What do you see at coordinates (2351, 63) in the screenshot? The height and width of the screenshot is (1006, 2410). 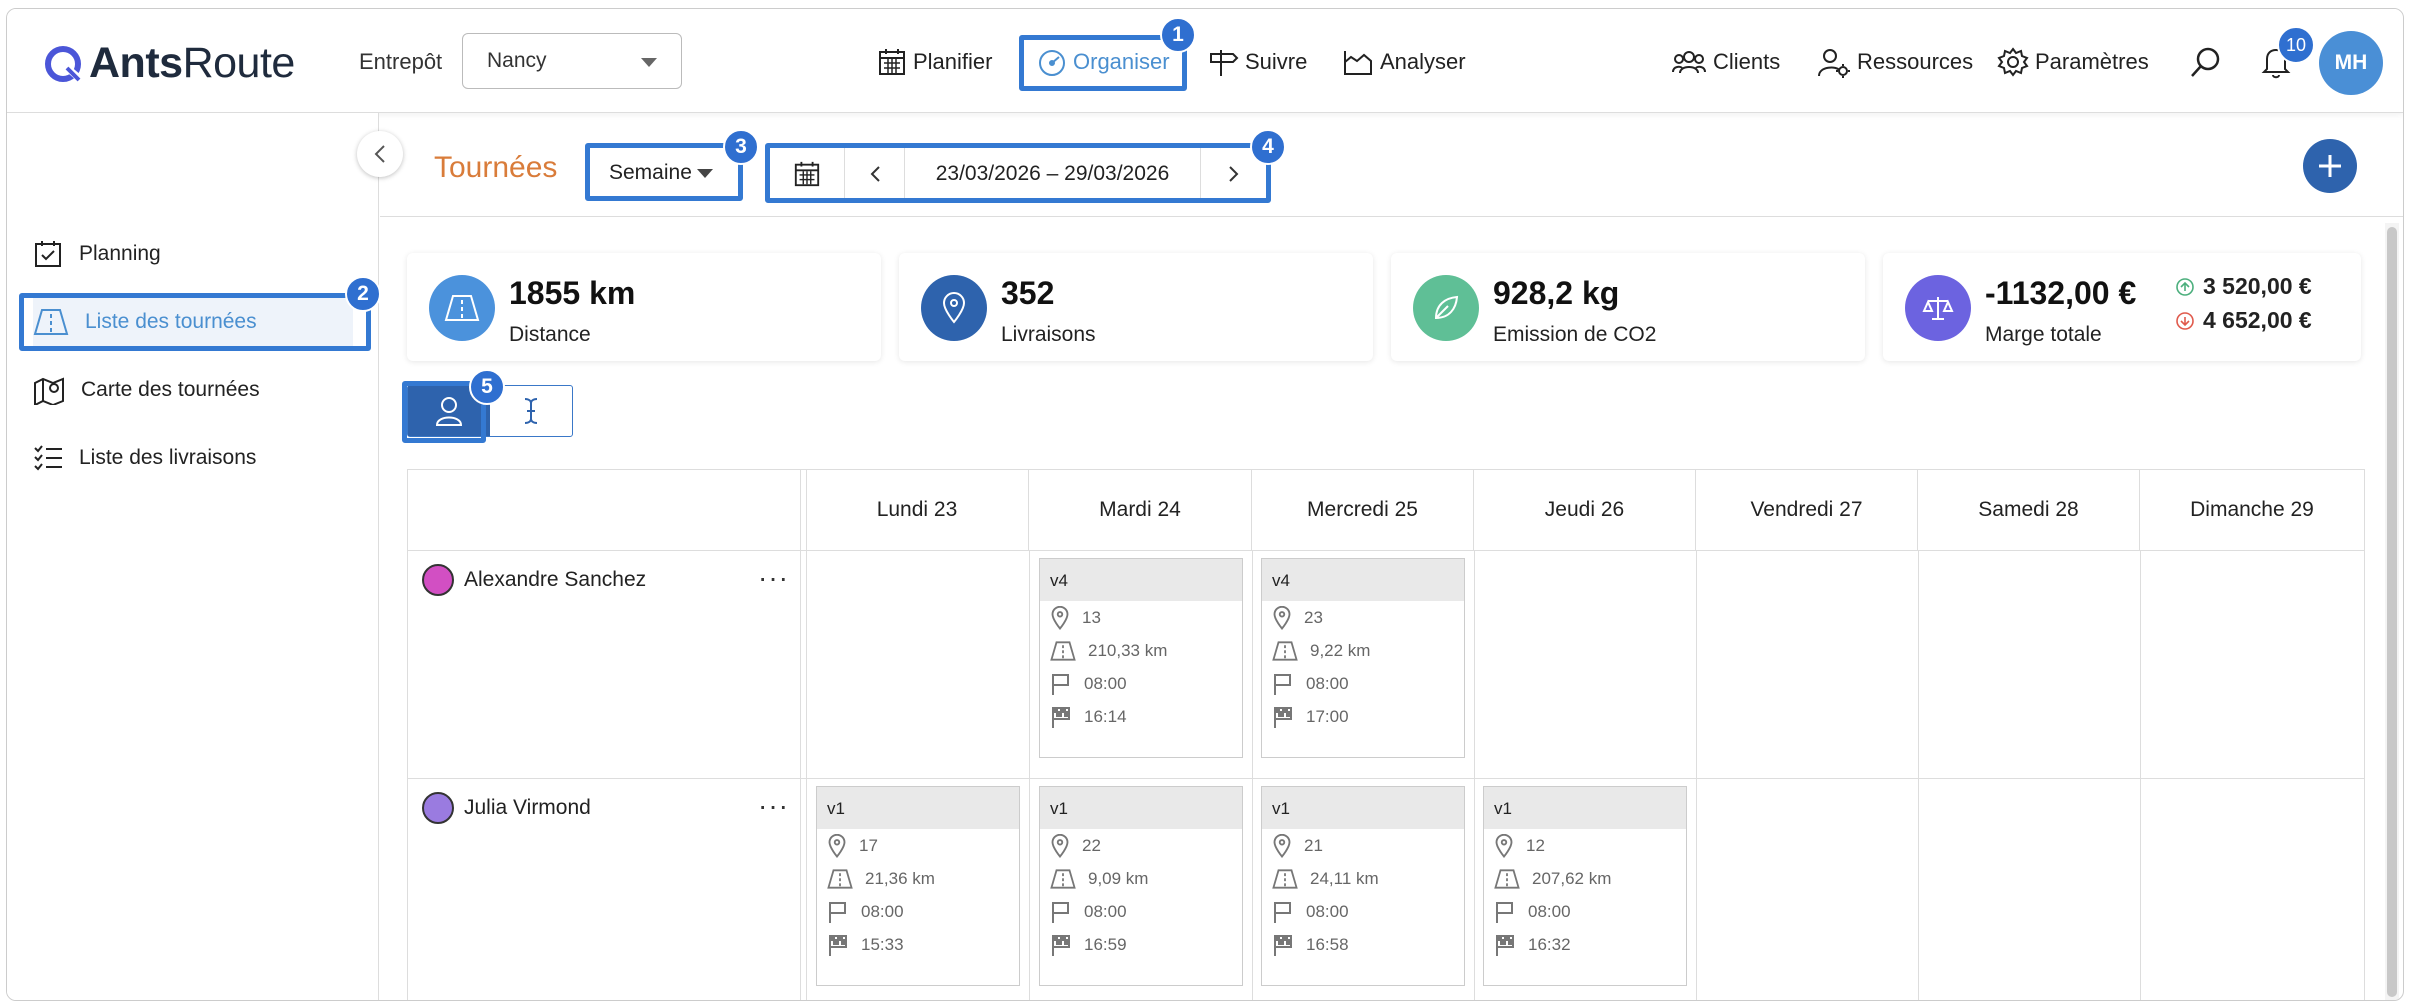 I see `avatar: MH` at bounding box center [2351, 63].